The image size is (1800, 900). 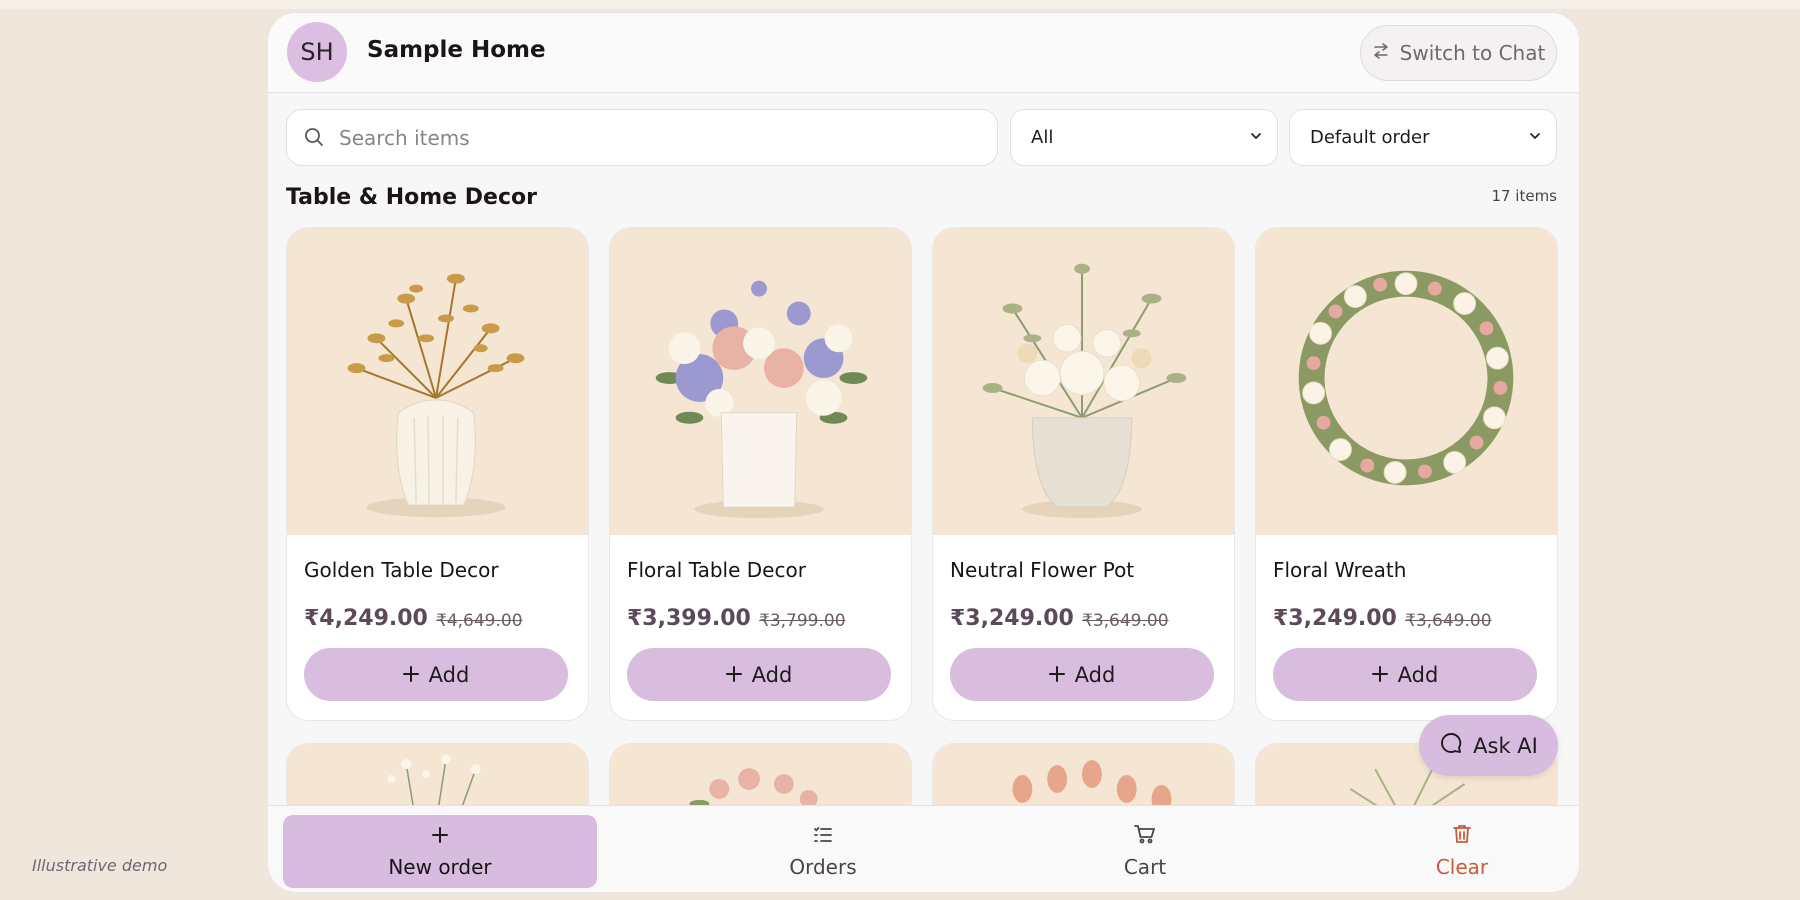 I want to click on avatar: SH, so click(x=317, y=52).